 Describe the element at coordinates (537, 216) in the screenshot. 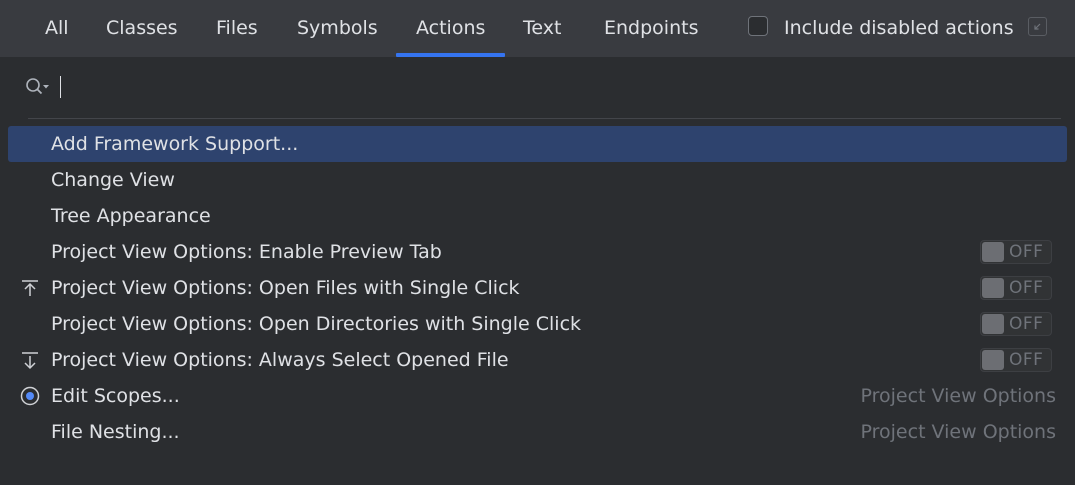

I see `list-item-tree-appearance: Tree Appearance` at that location.